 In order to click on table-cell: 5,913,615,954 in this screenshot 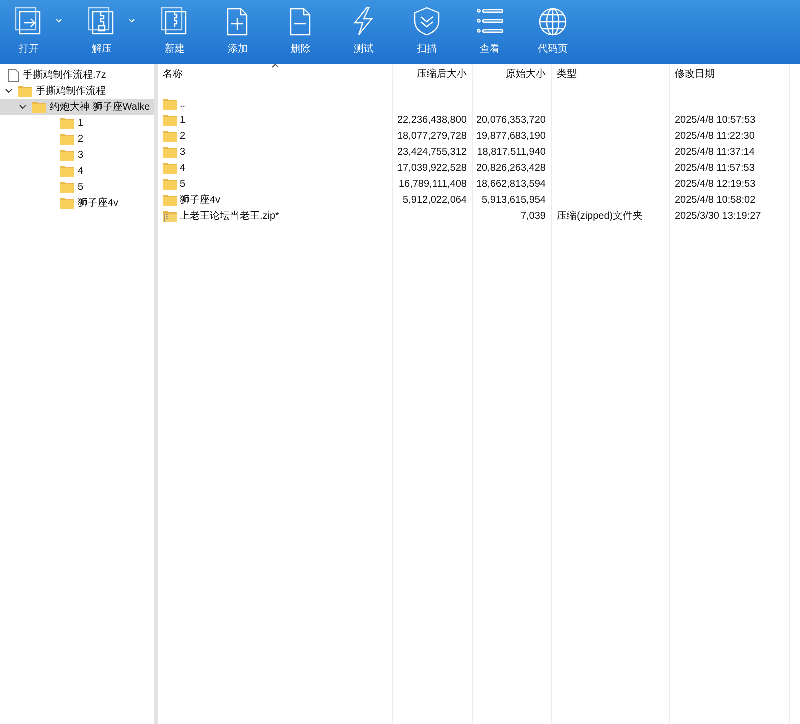, I will do `click(514, 200)`.